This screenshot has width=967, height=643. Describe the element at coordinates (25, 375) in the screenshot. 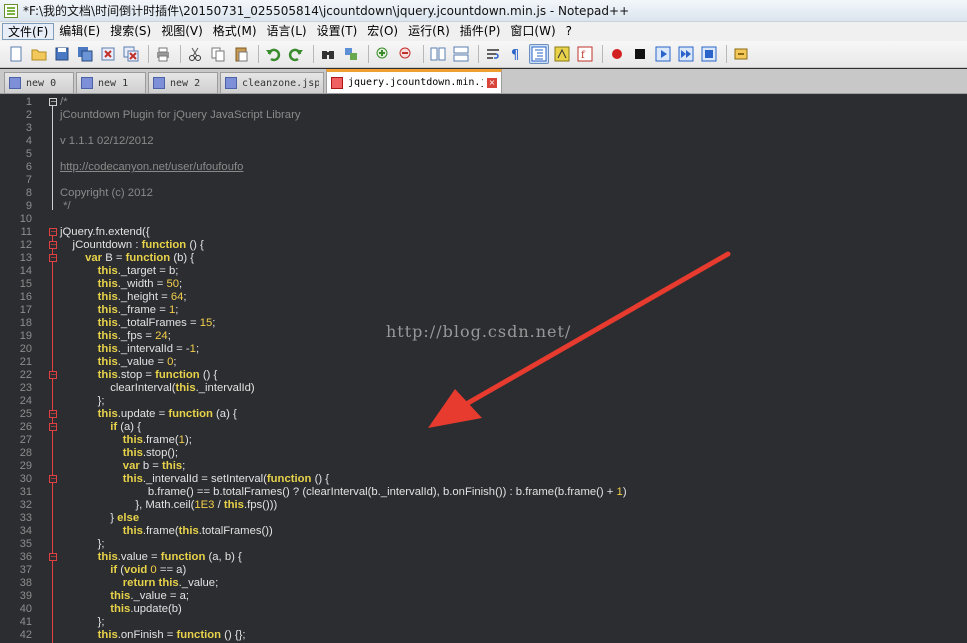

I see `line-number: 22` at that location.